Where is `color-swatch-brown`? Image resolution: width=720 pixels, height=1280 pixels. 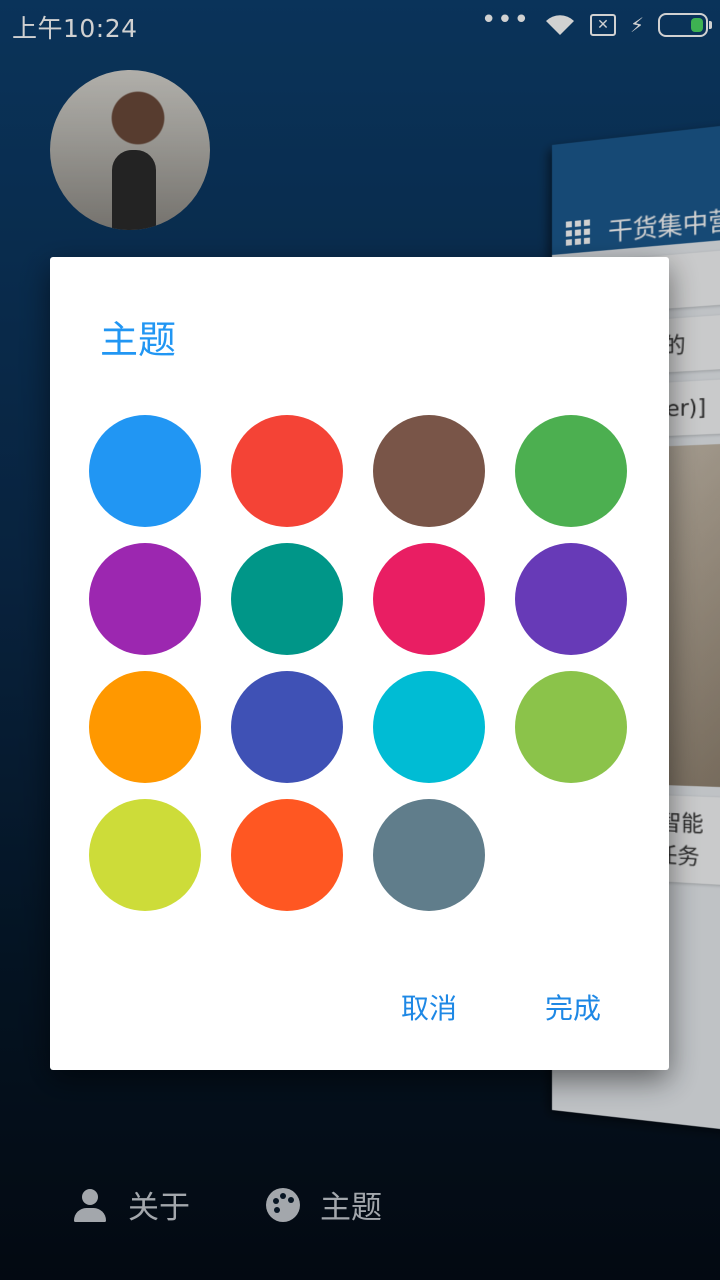
color-swatch-brown is located at coordinates (429, 471).